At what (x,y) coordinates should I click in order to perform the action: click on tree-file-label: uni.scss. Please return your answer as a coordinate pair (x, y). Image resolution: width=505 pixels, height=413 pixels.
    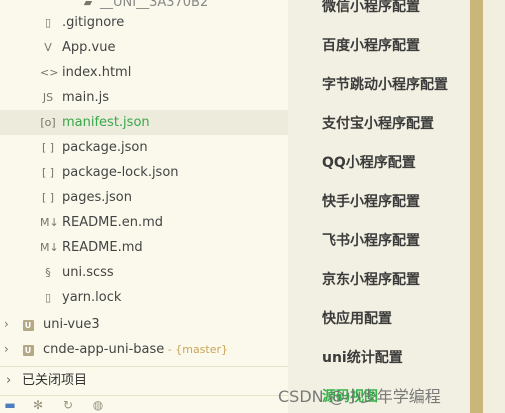
    Looking at the image, I should click on (88, 272).